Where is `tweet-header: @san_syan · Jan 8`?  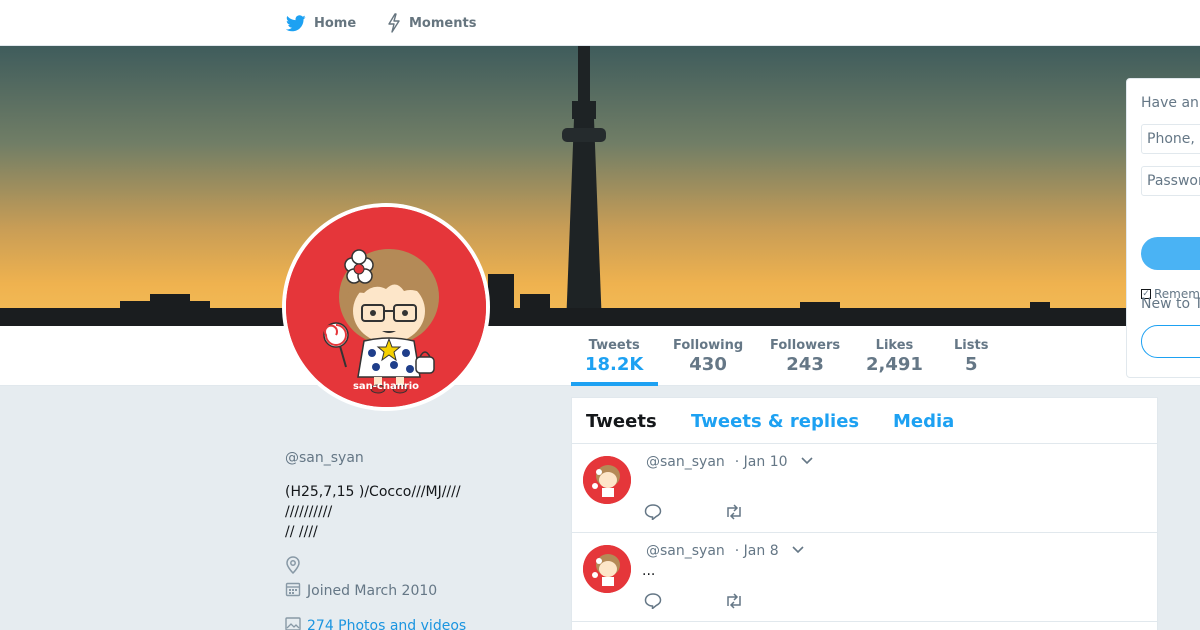
tweet-header: @san_syan · Jan 8 is located at coordinates (725, 551).